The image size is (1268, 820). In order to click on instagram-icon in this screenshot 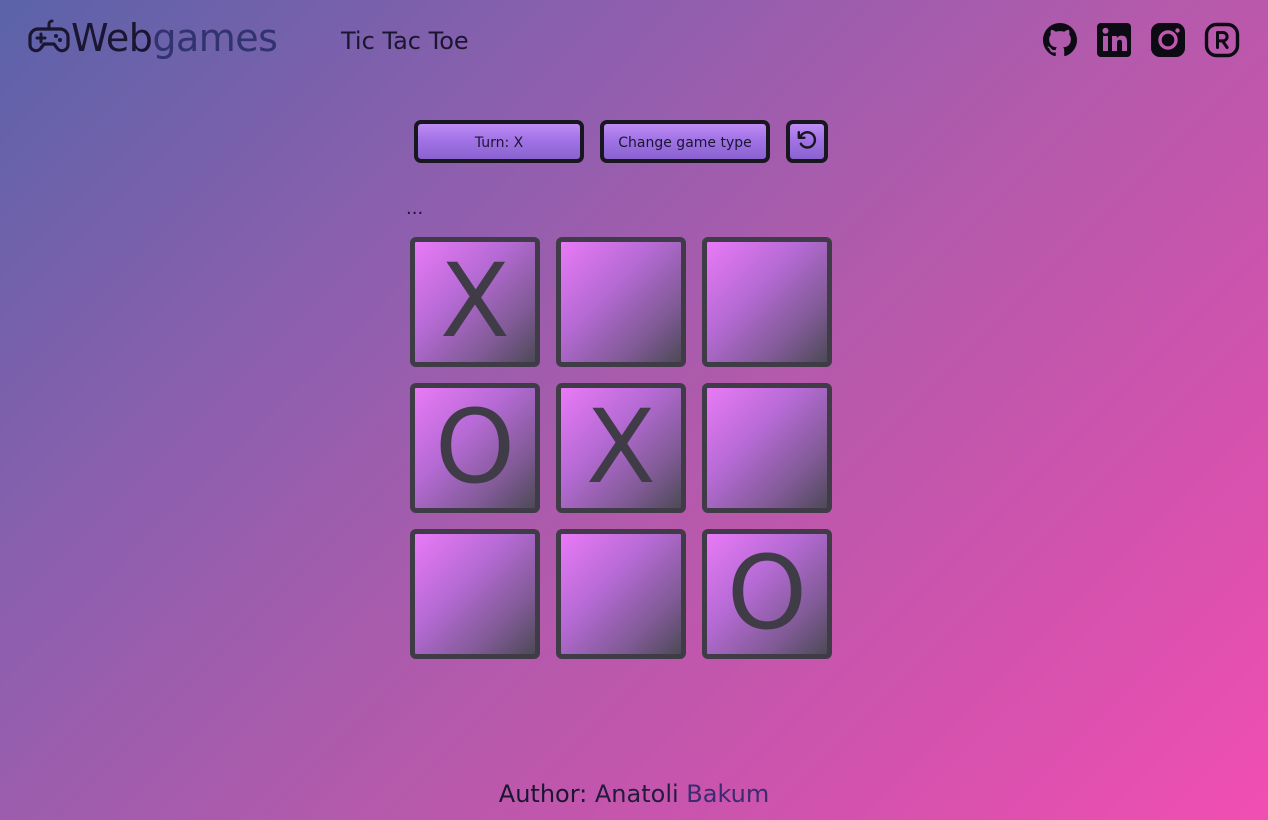, I will do `click(1168, 40)`.